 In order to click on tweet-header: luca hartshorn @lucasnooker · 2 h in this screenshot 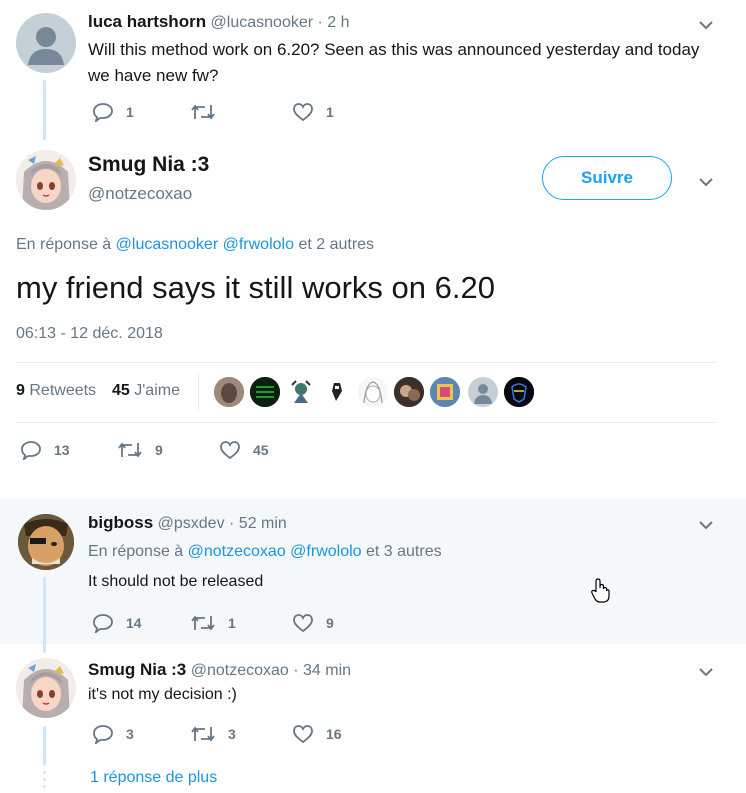, I will do `click(219, 22)`.